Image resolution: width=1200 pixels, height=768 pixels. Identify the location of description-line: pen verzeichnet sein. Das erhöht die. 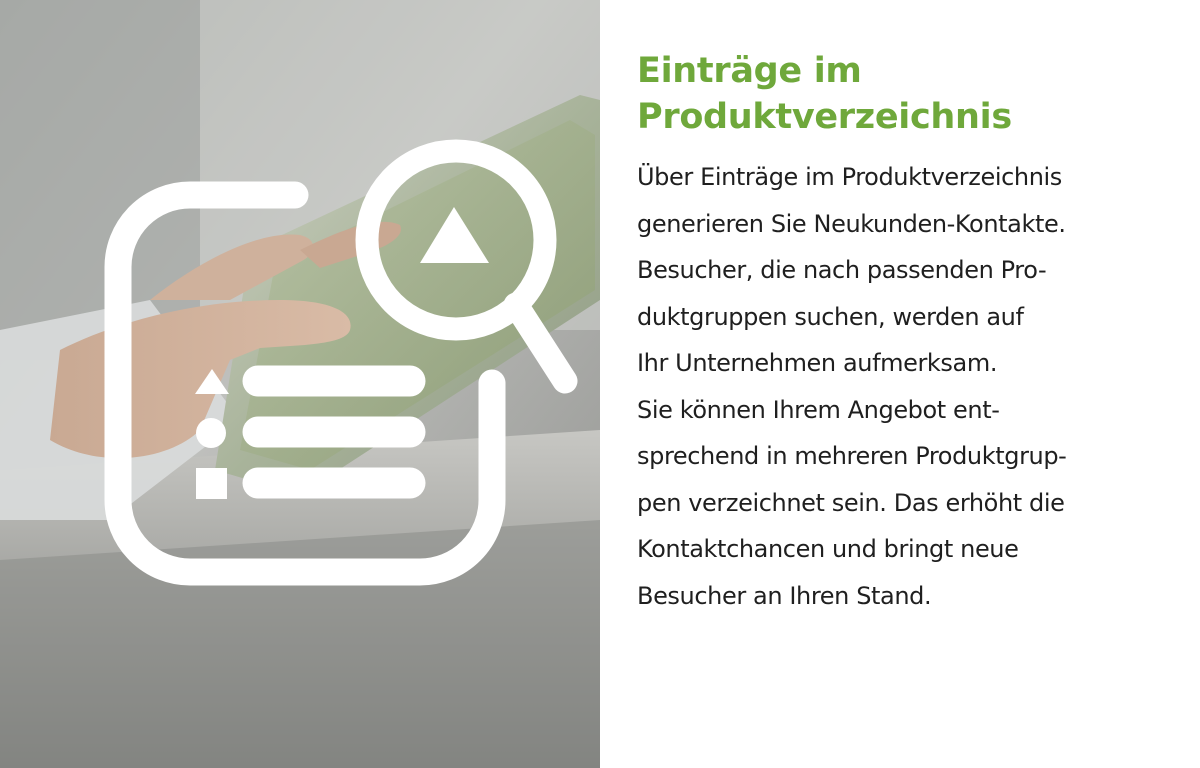
(851, 502).